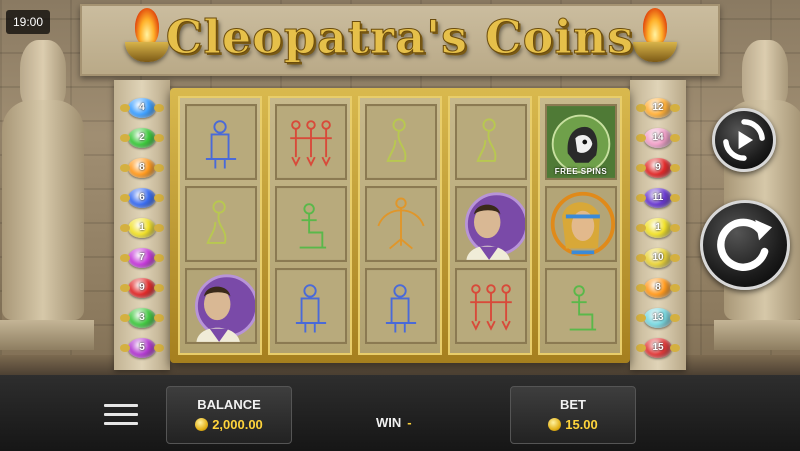 The height and width of the screenshot is (451, 800). I want to click on payline-marker-right-2: 14, so click(658, 138).